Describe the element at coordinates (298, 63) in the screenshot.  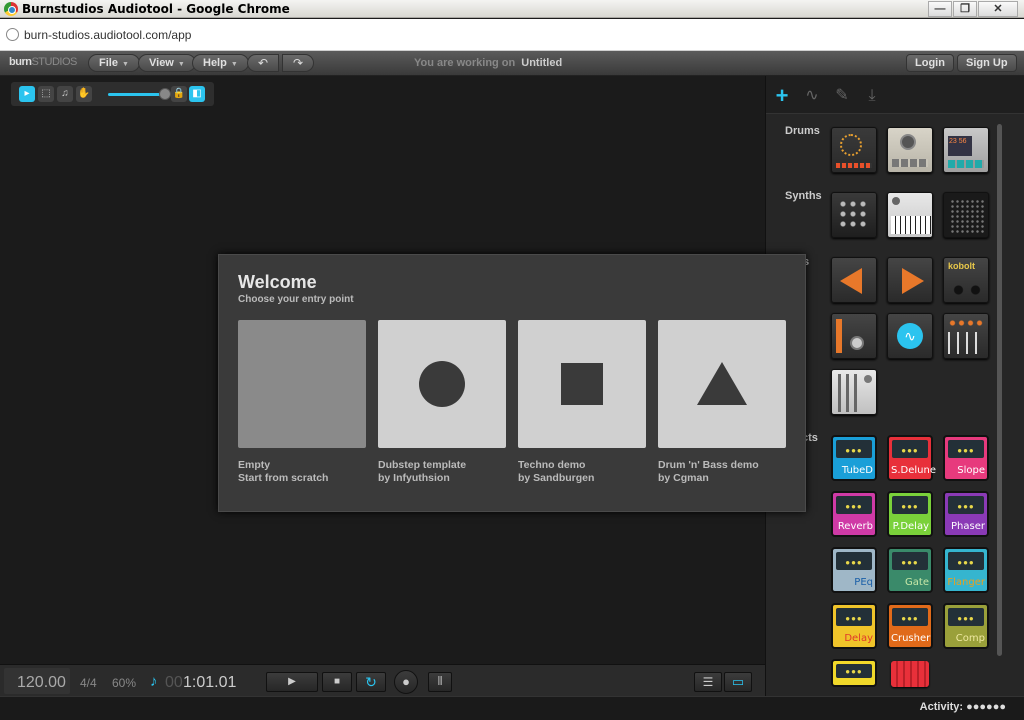
I see `redo-button: ↷` at that location.